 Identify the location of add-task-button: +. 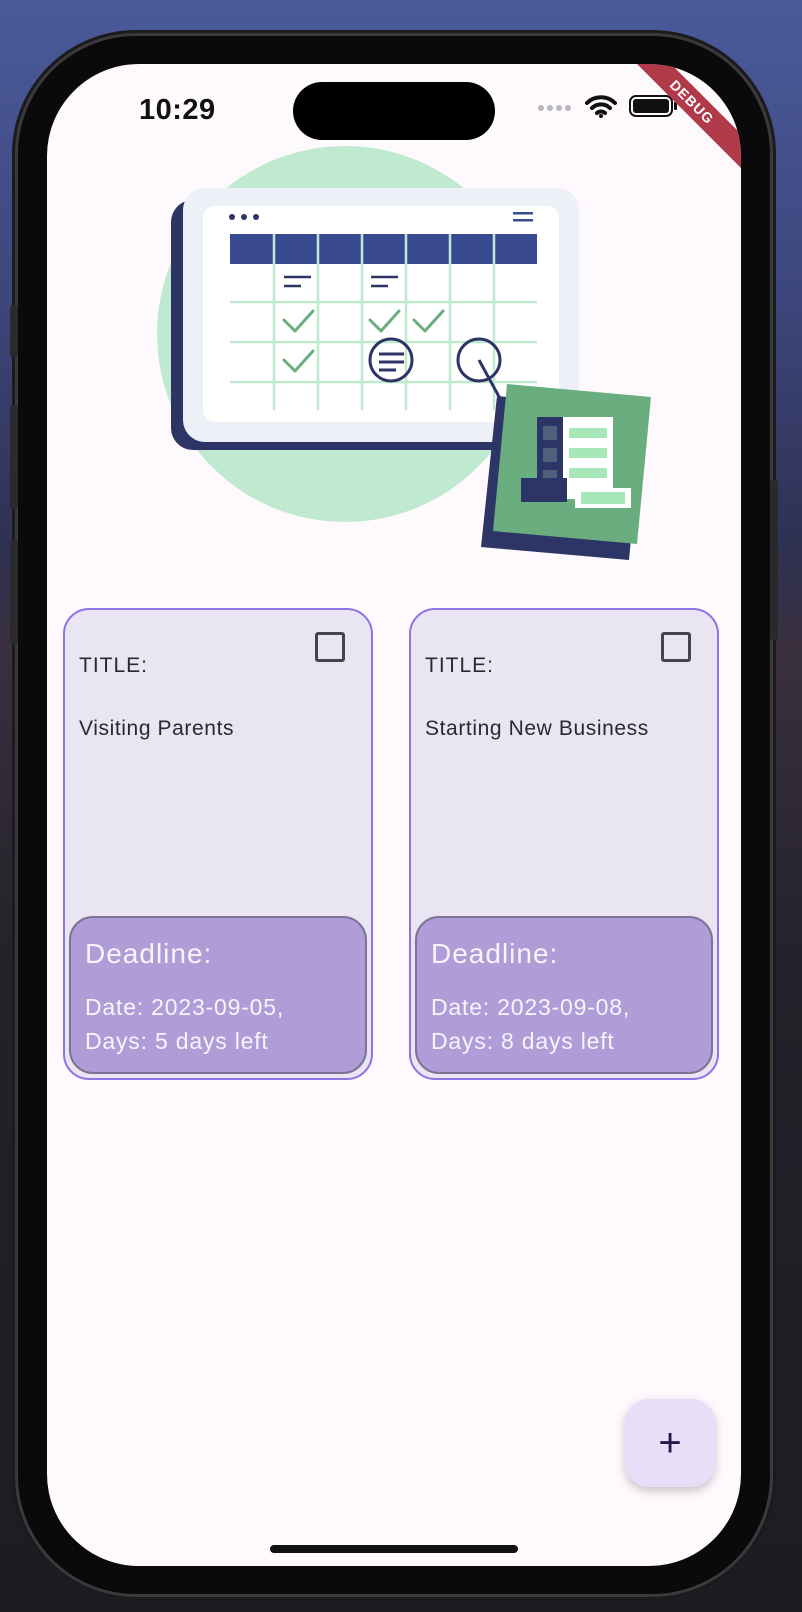
(670, 1443).